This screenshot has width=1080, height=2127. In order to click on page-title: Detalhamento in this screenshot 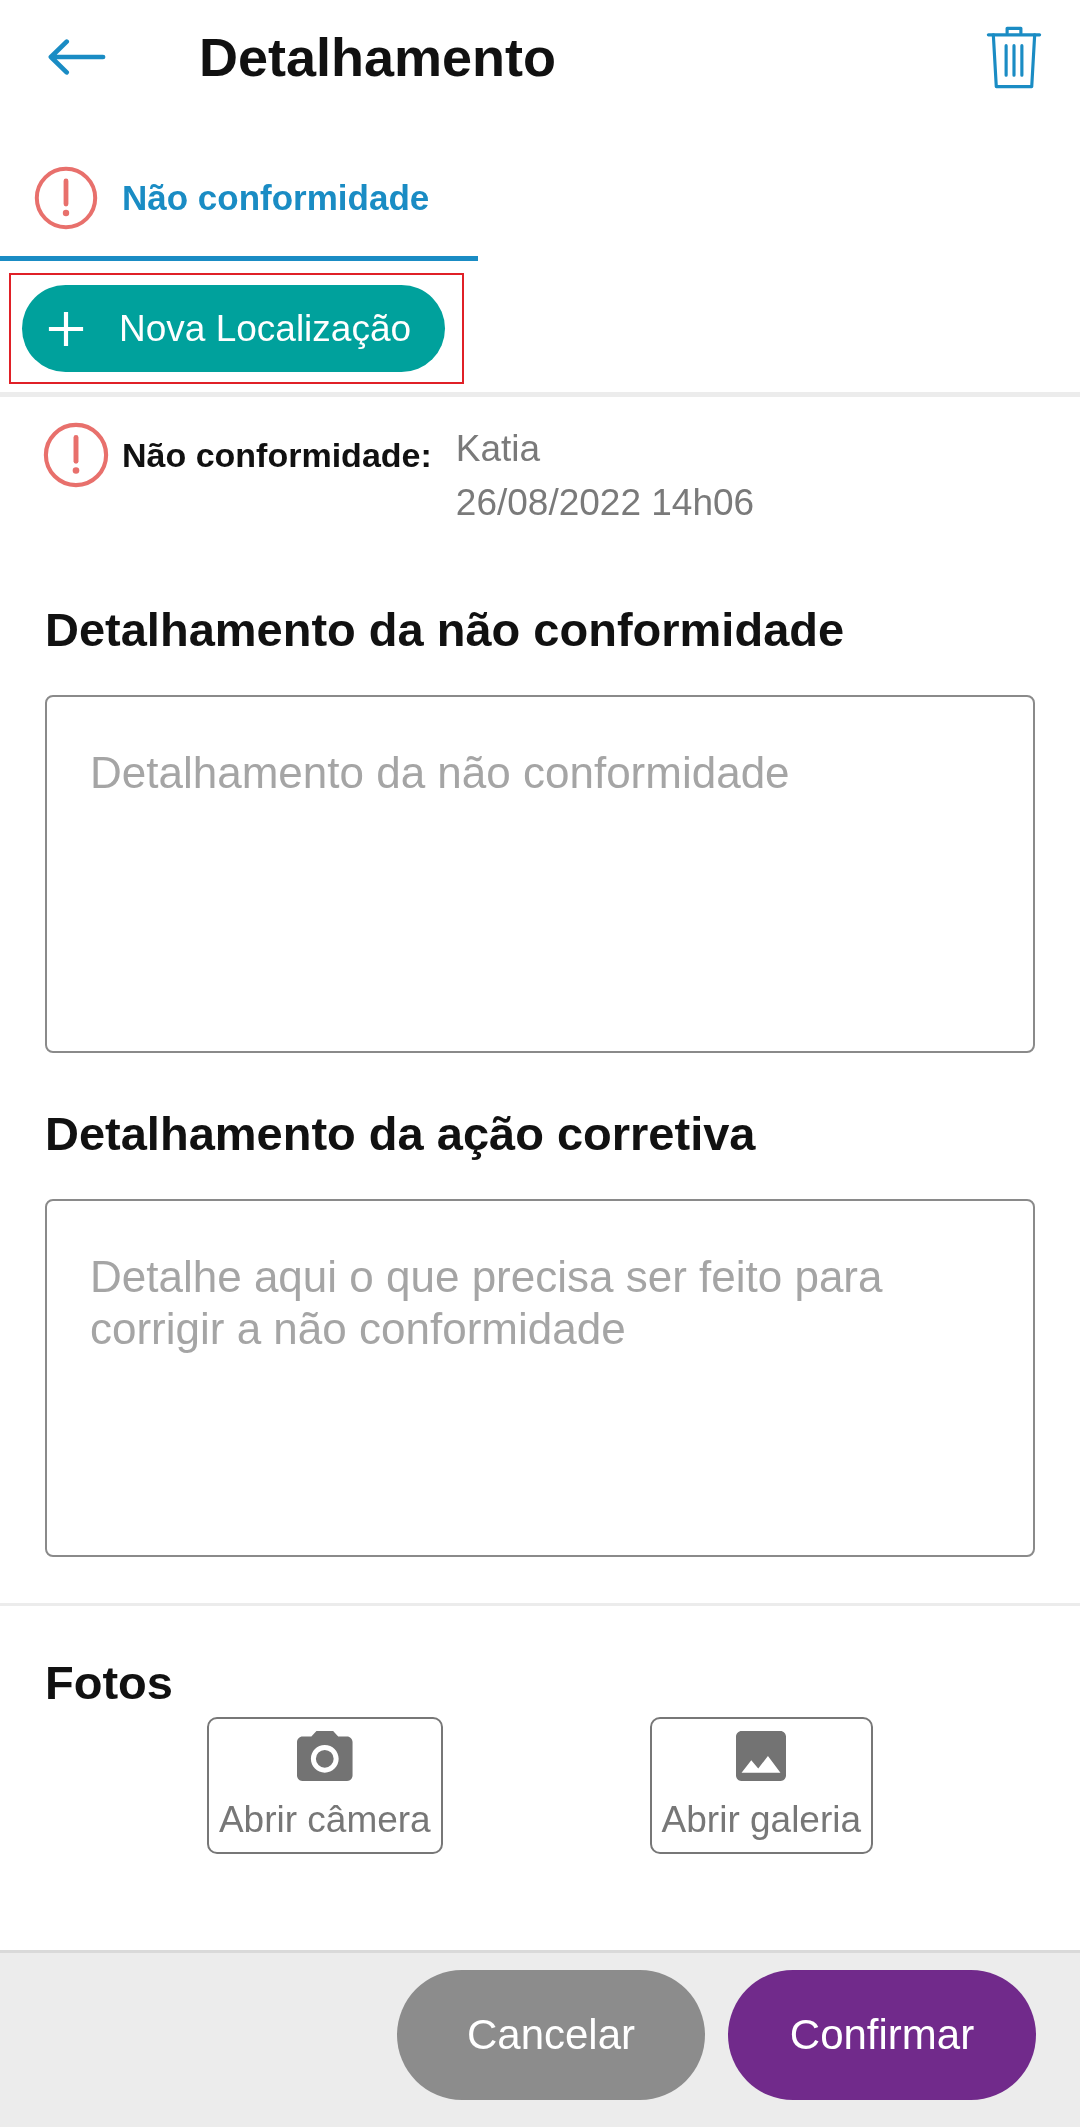, I will do `click(378, 57)`.